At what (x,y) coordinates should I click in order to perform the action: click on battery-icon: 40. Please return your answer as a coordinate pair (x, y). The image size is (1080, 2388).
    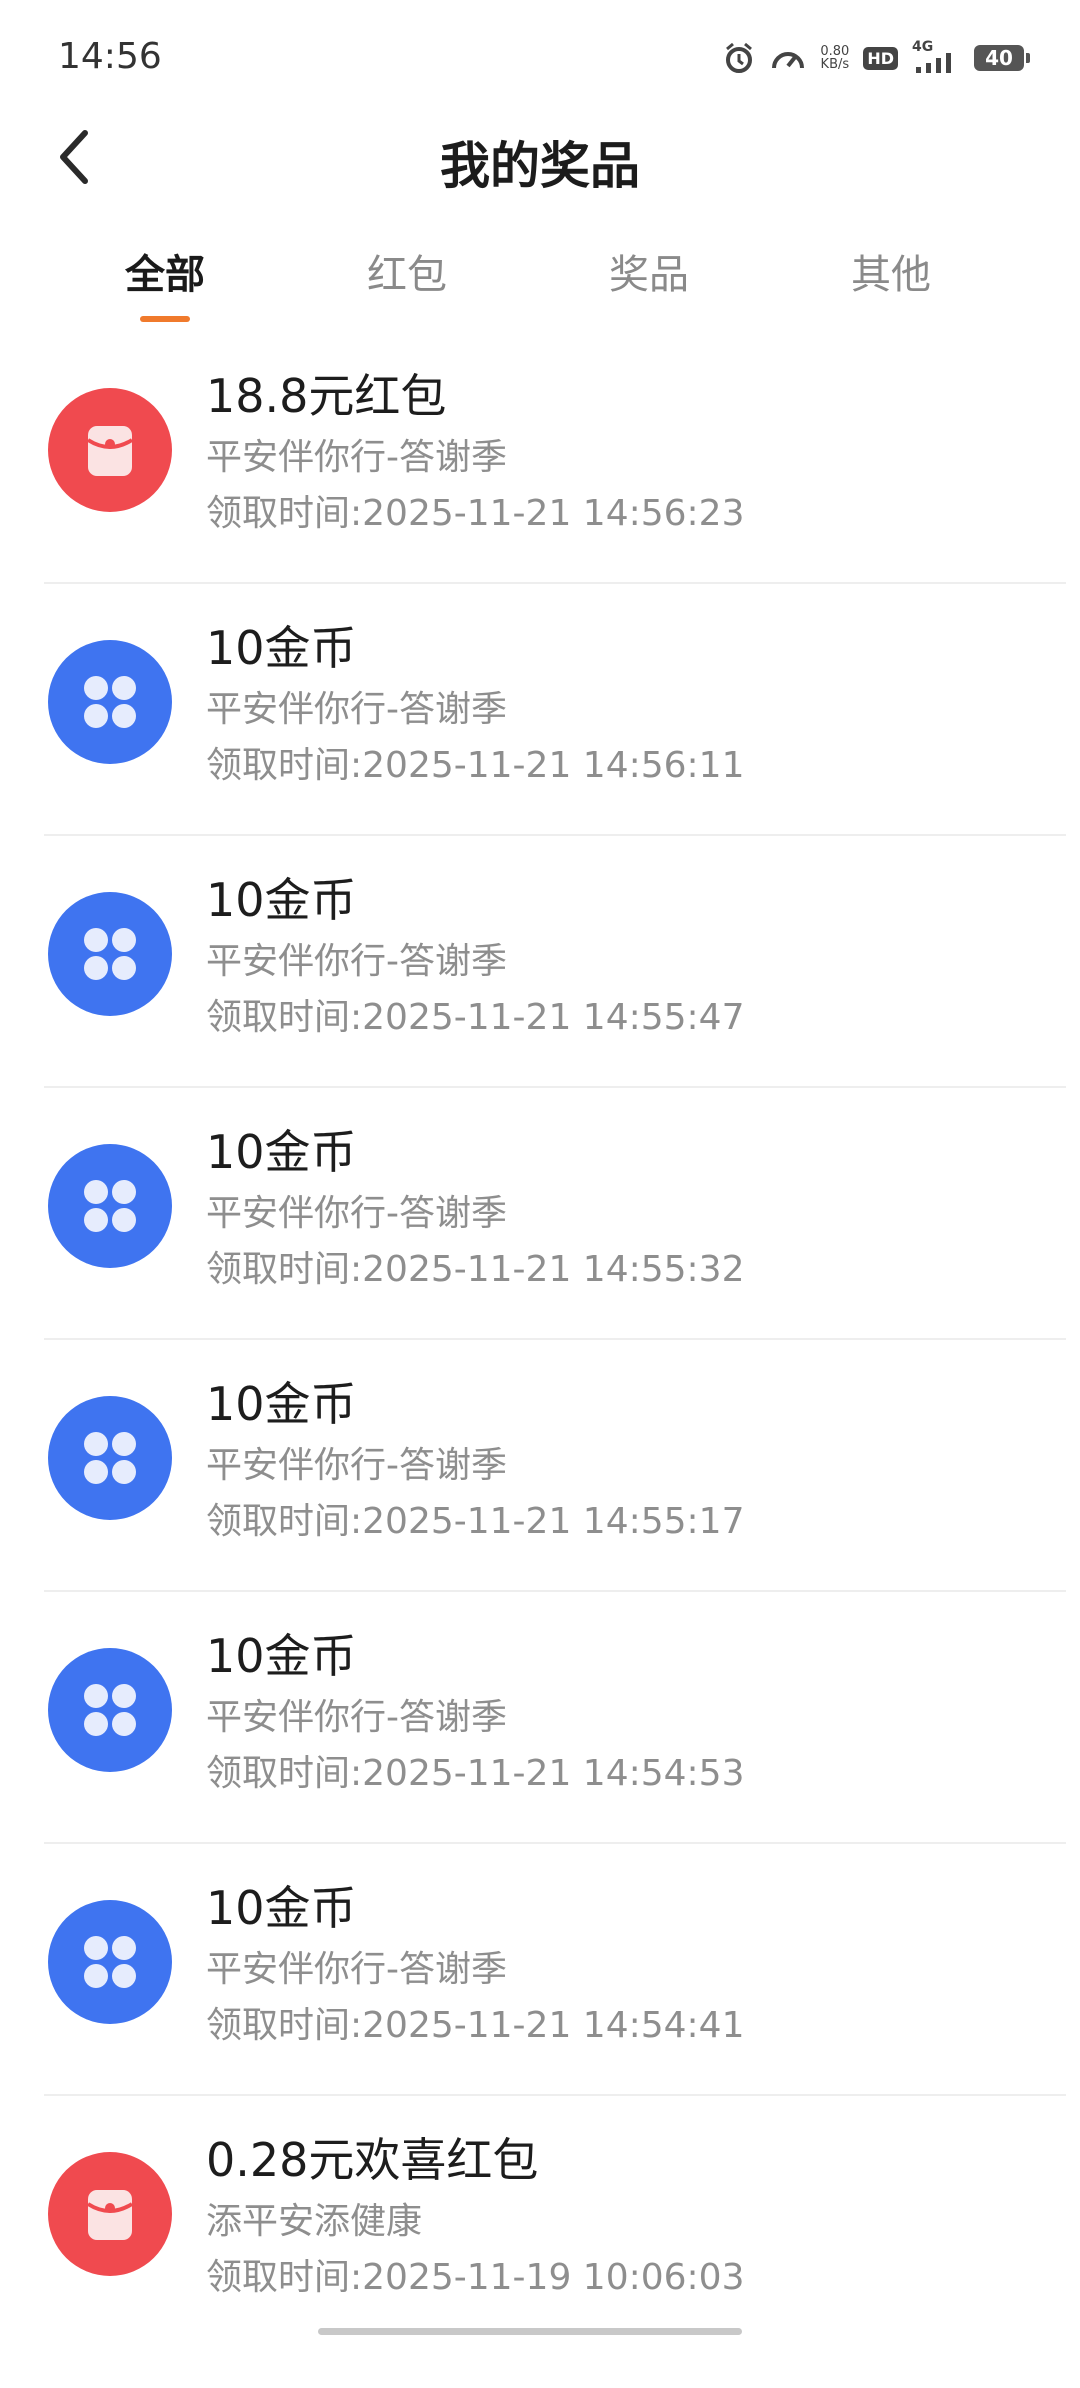
    Looking at the image, I should click on (1002, 58).